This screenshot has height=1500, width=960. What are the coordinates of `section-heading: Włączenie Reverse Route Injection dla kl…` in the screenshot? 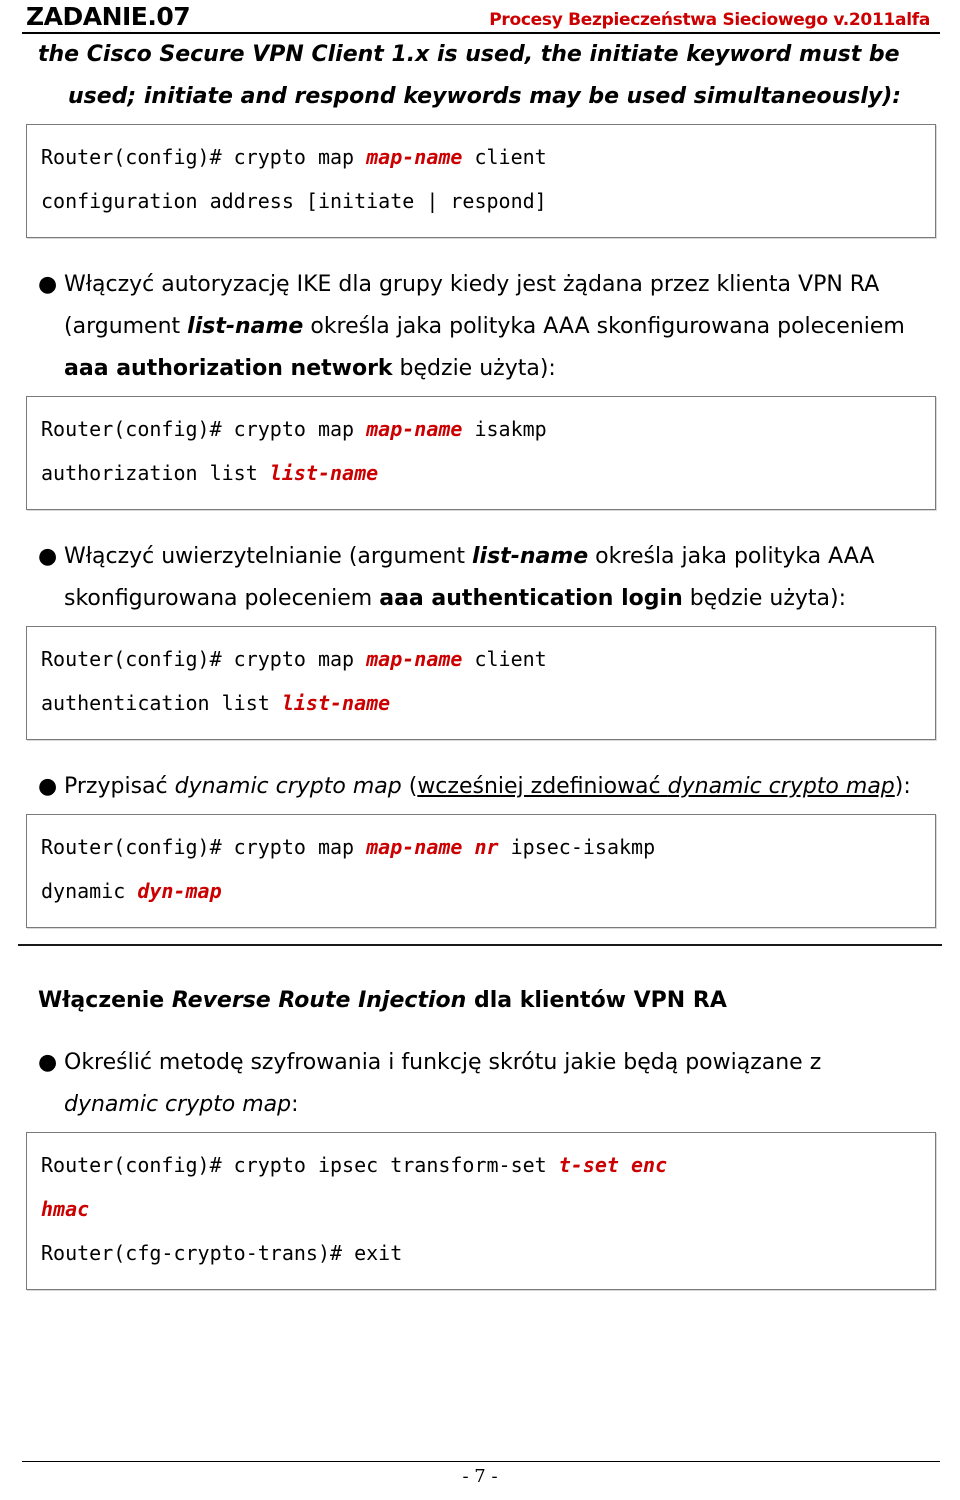 It's located at (480, 1001).